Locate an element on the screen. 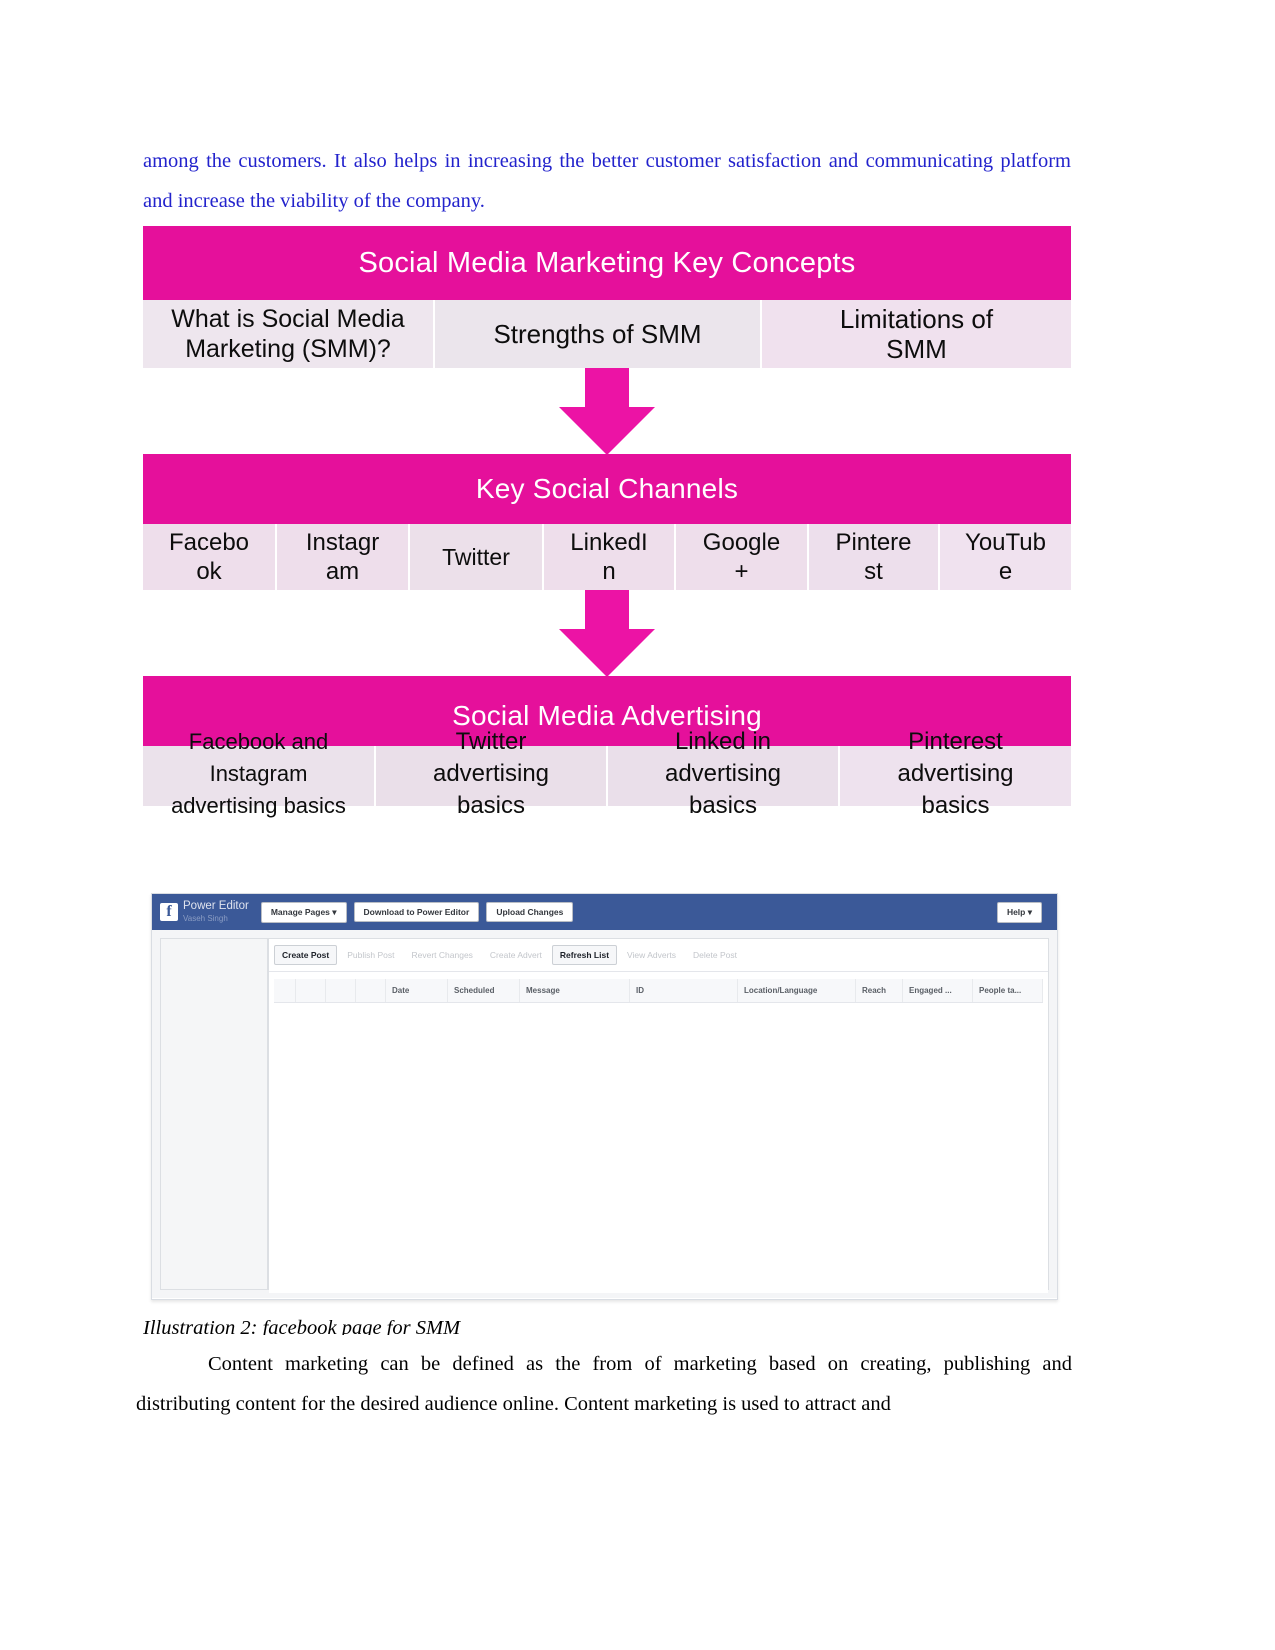 This screenshot has height=1650, width=1275. account-name: Vaseh Singh is located at coordinates (205, 918).